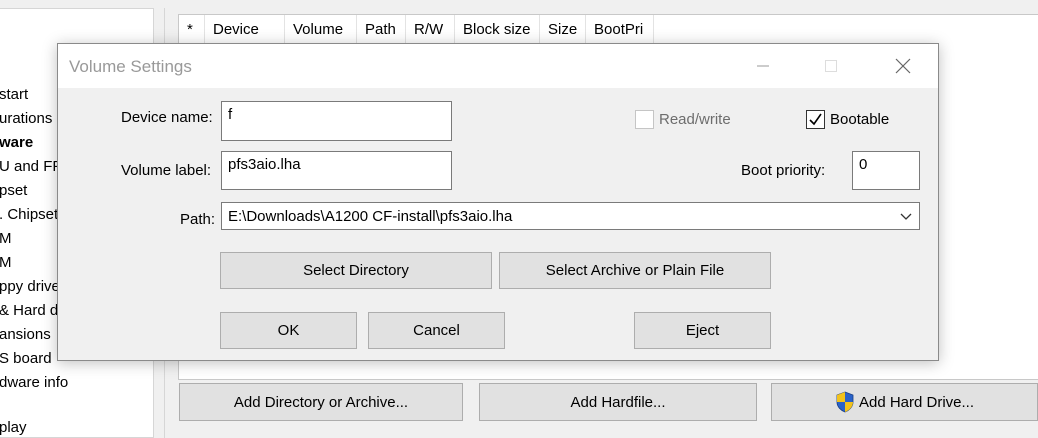 This screenshot has width=1038, height=438. What do you see at coordinates (430, 30) in the screenshot?
I see `column-header: R/W` at bounding box center [430, 30].